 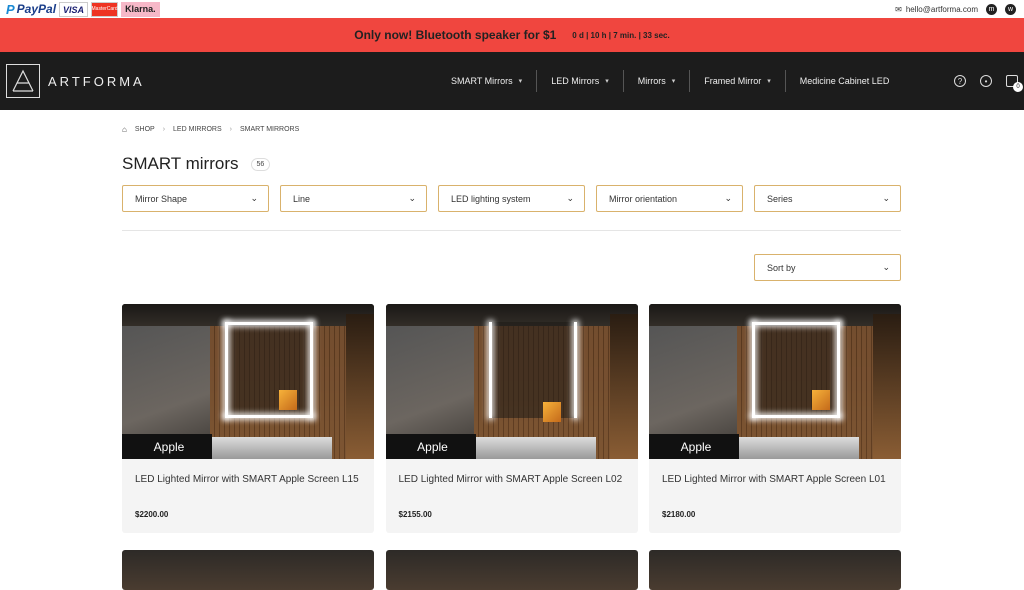 I want to click on mastercard-logo: MasterCard, so click(x=105, y=9).